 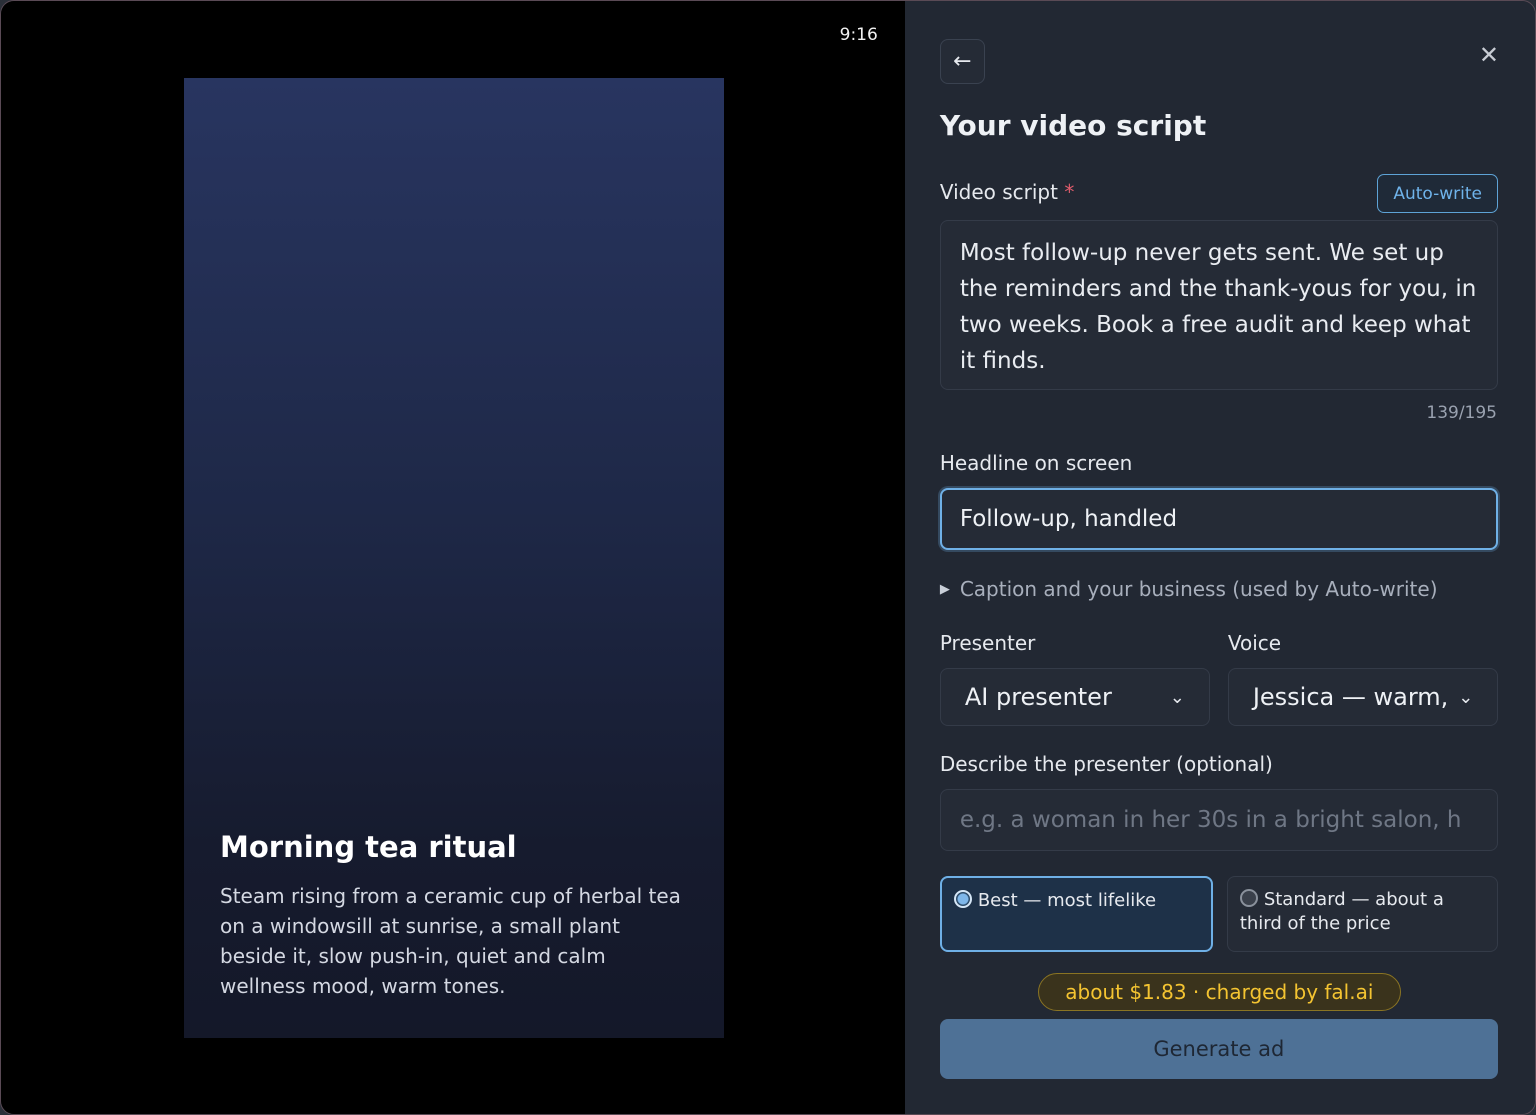 I want to click on quality-option-label: Standard — about a third of the price, so click(x=1341, y=911).